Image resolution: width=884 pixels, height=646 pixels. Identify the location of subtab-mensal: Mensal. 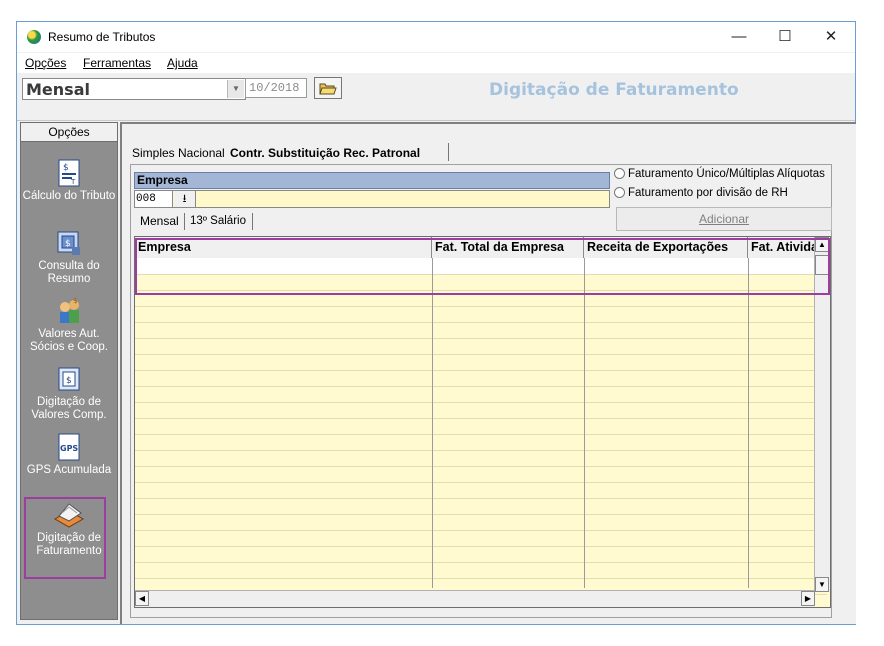
(159, 221).